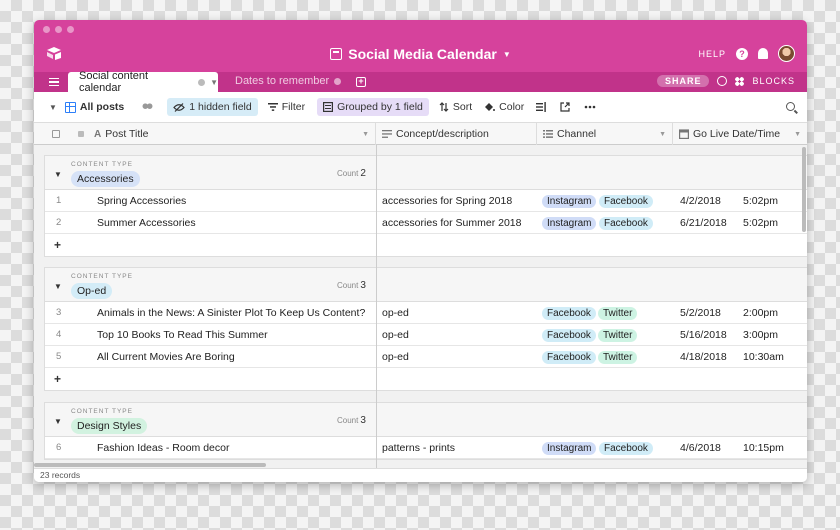  Describe the element at coordinates (763, 53) in the screenshot. I see `notification-bell-icon` at that location.